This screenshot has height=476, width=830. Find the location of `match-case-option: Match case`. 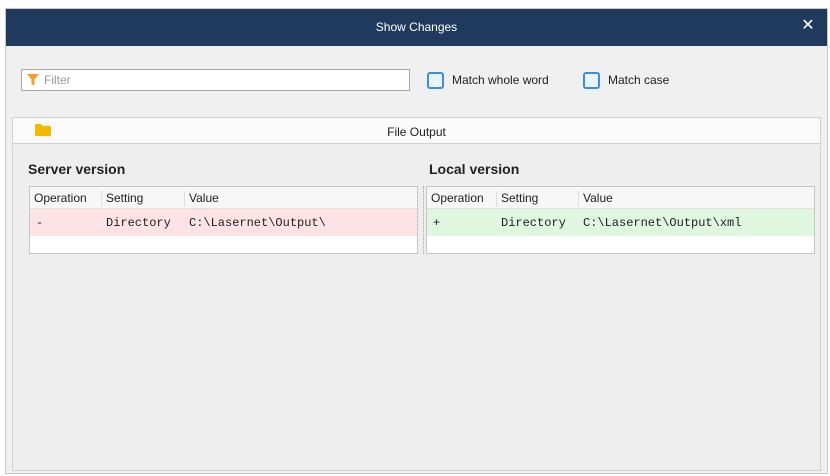

match-case-option: Match case is located at coordinates (626, 80).